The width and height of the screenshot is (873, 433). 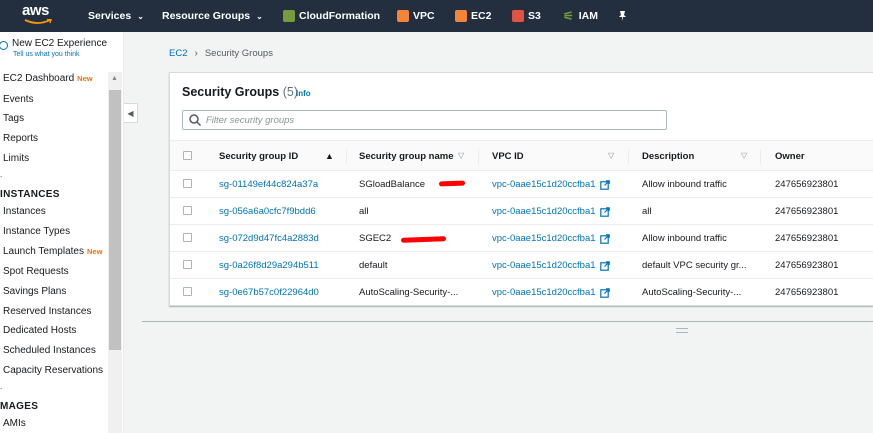 I want to click on breadcrumb-ec2-link: EC2, so click(x=178, y=53).